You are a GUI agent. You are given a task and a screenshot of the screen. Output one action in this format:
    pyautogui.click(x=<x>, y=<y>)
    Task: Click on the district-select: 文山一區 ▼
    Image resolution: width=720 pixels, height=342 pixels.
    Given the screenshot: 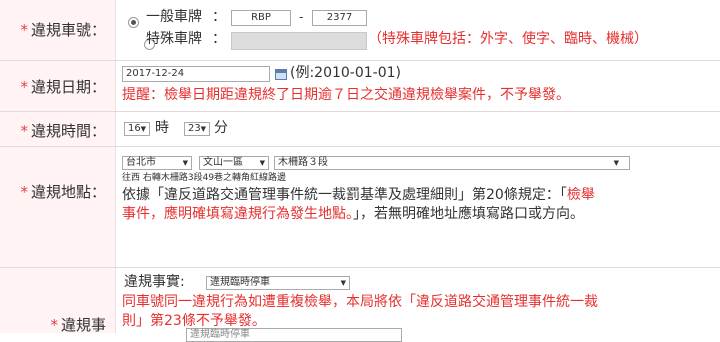 What is the action you would take?
    pyautogui.click(x=234, y=163)
    